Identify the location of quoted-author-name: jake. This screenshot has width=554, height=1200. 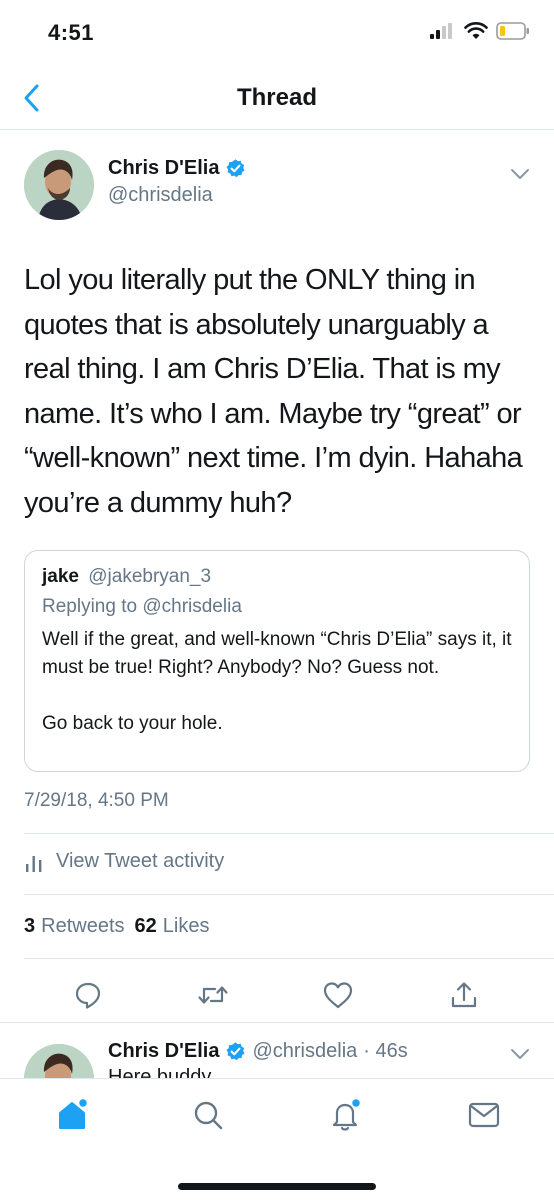
(60, 576).